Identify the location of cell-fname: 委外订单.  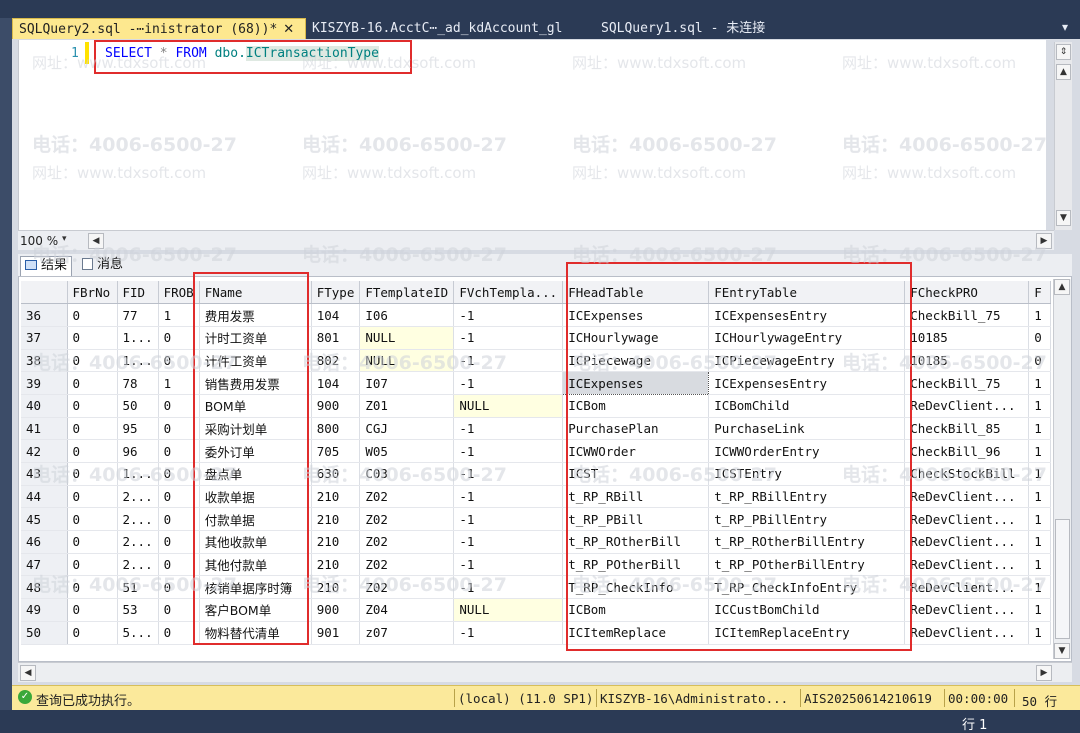
(255, 451).